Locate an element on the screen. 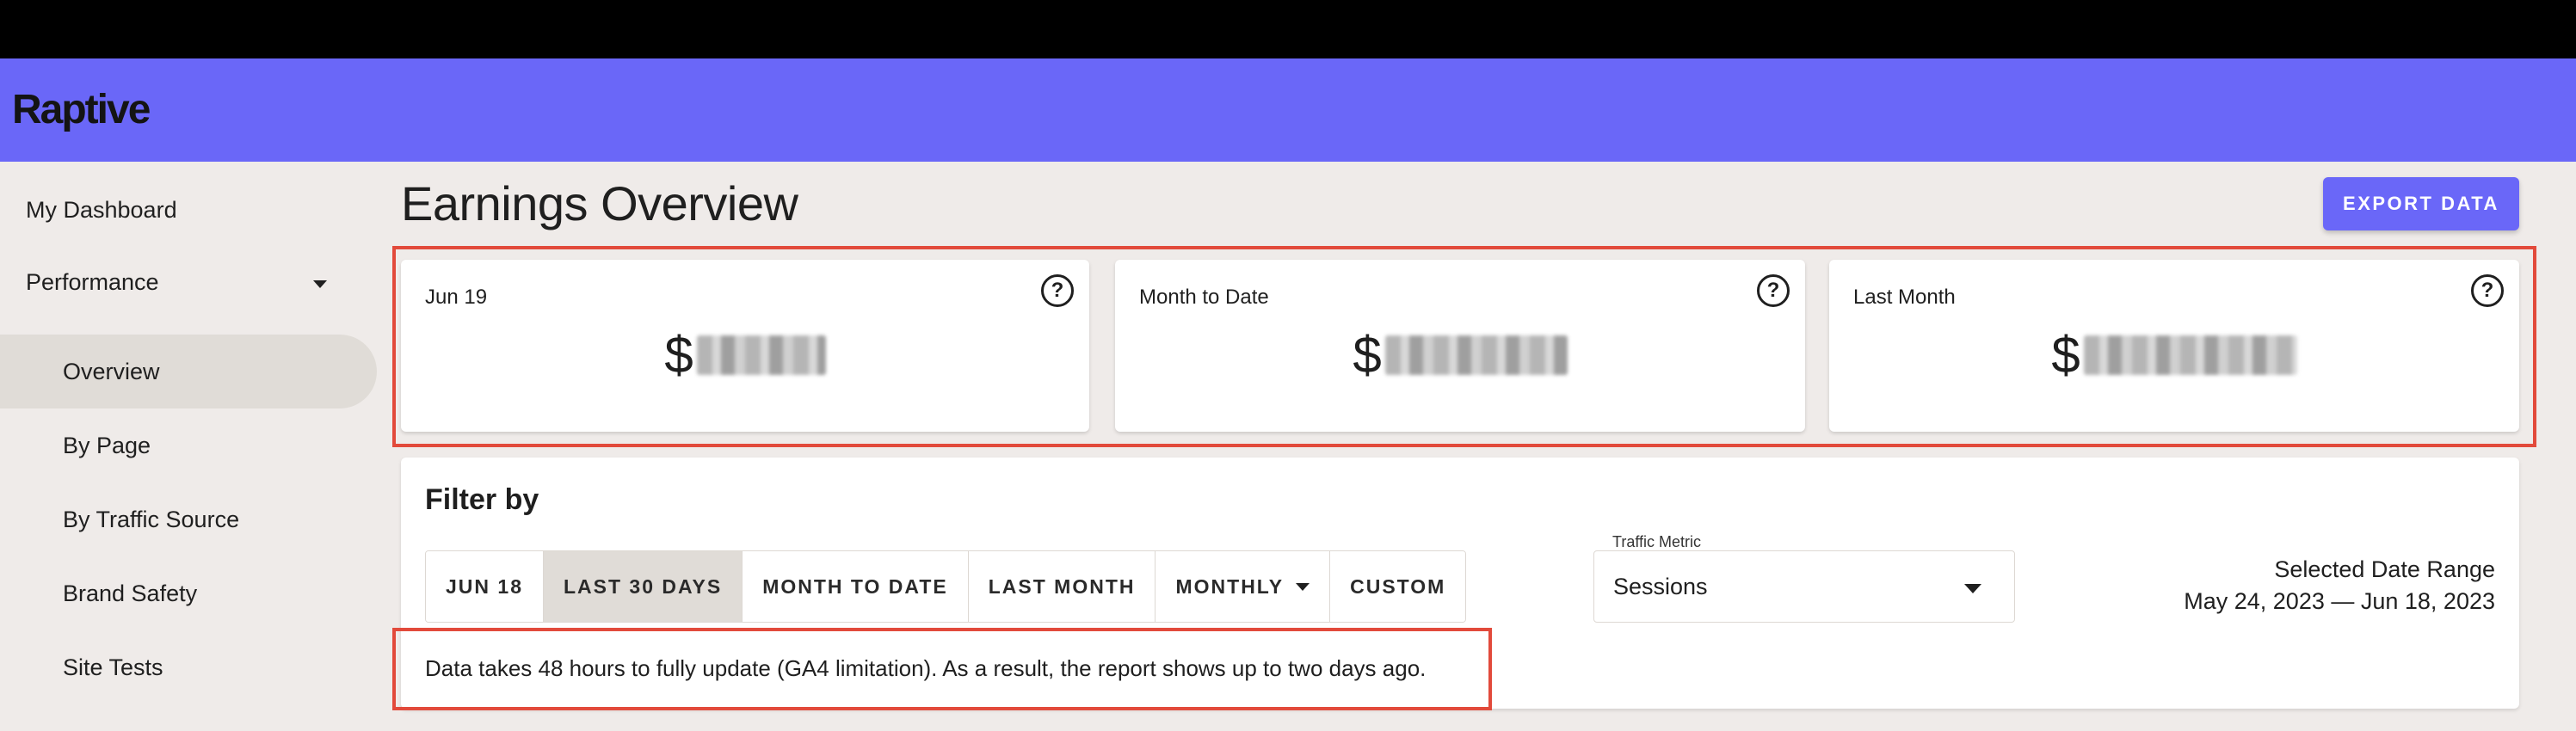 The width and height of the screenshot is (2576, 731). filter-title: Filter by is located at coordinates (482, 500).